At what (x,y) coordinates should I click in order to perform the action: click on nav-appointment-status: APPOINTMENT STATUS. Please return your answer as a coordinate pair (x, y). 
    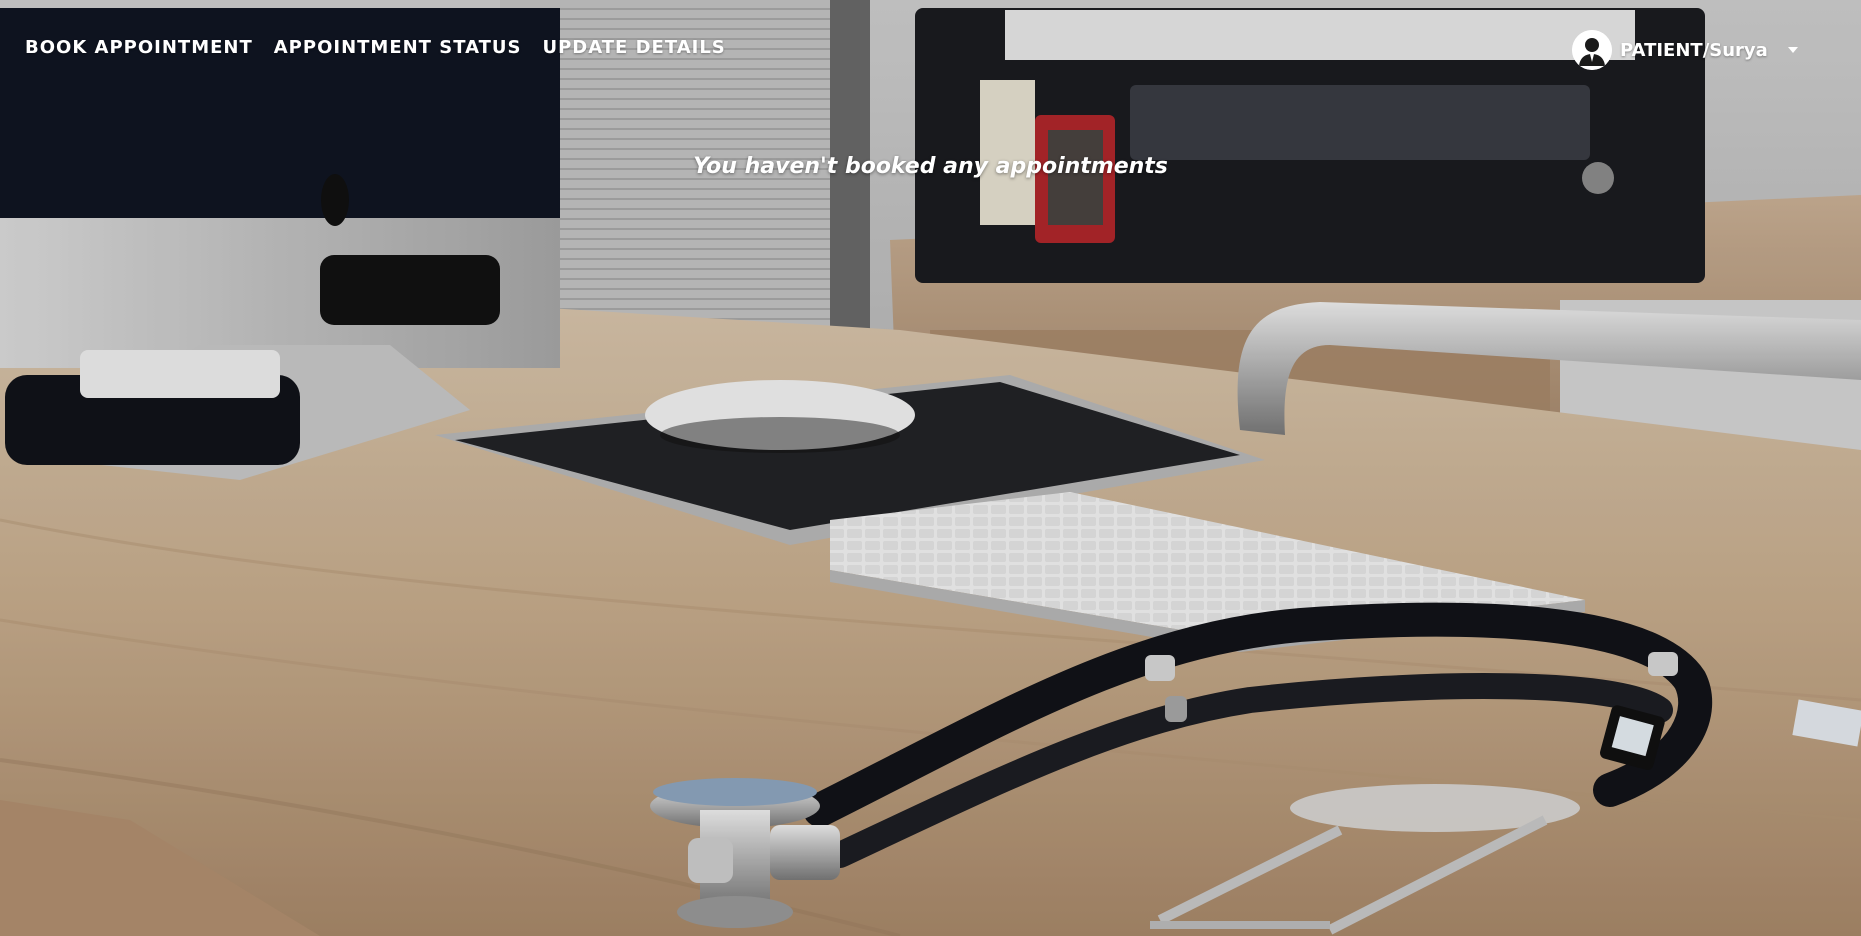
    Looking at the image, I should click on (398, 47).